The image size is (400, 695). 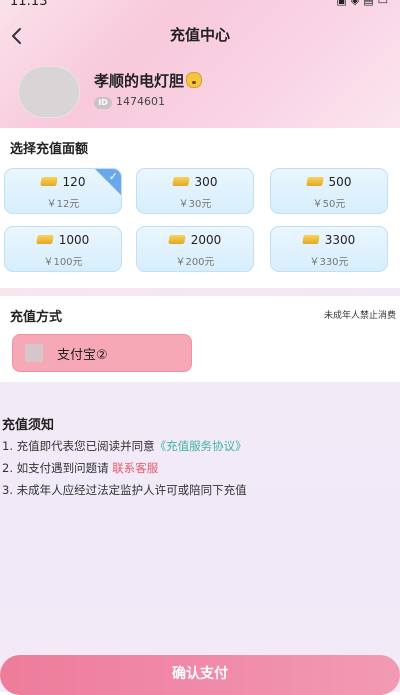 I want to click on amount-price: ￥330元, so click(x=329, y=262).